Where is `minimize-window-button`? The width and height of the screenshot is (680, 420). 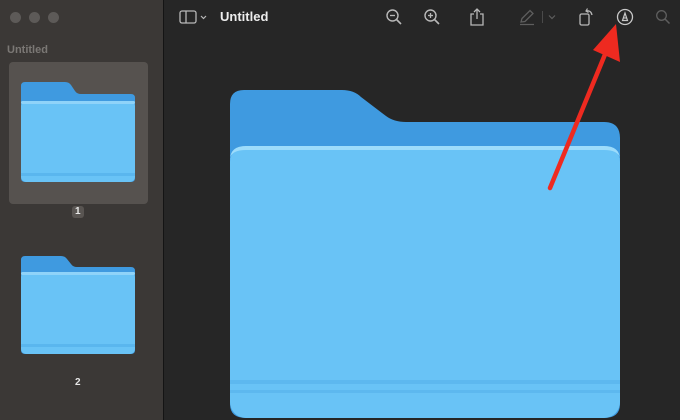 minimize-window-button is located at coordinates (34, 17).